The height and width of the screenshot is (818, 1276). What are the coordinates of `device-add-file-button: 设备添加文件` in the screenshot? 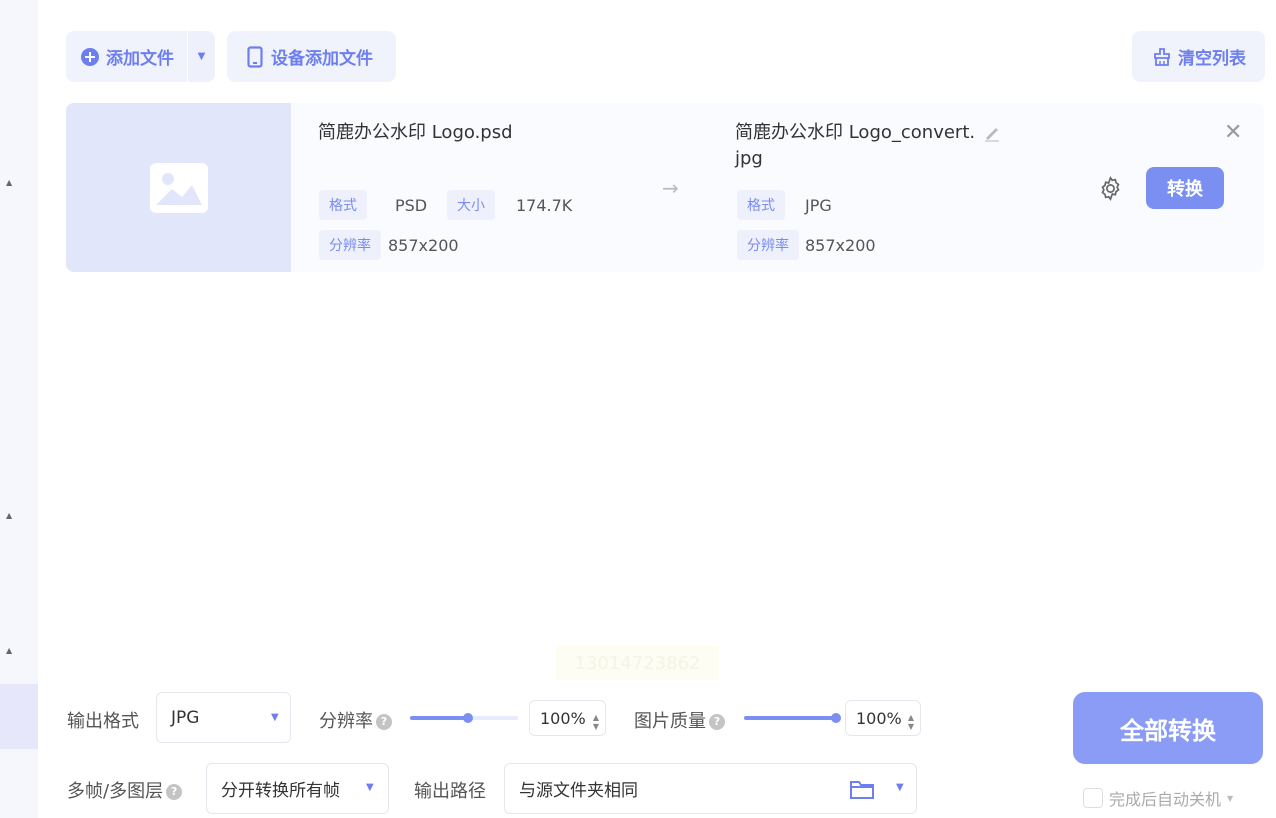 It's located at (311, 56).